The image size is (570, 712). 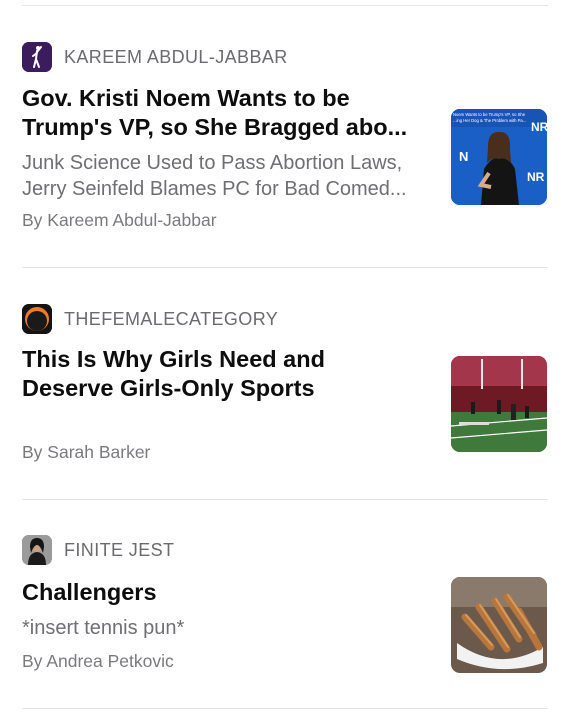 What do you see at coordinates (186, 98) in the screenshot?
I see `title-line: Gov. Kristi Noem Wants to be` at bounding box center [186, 98].